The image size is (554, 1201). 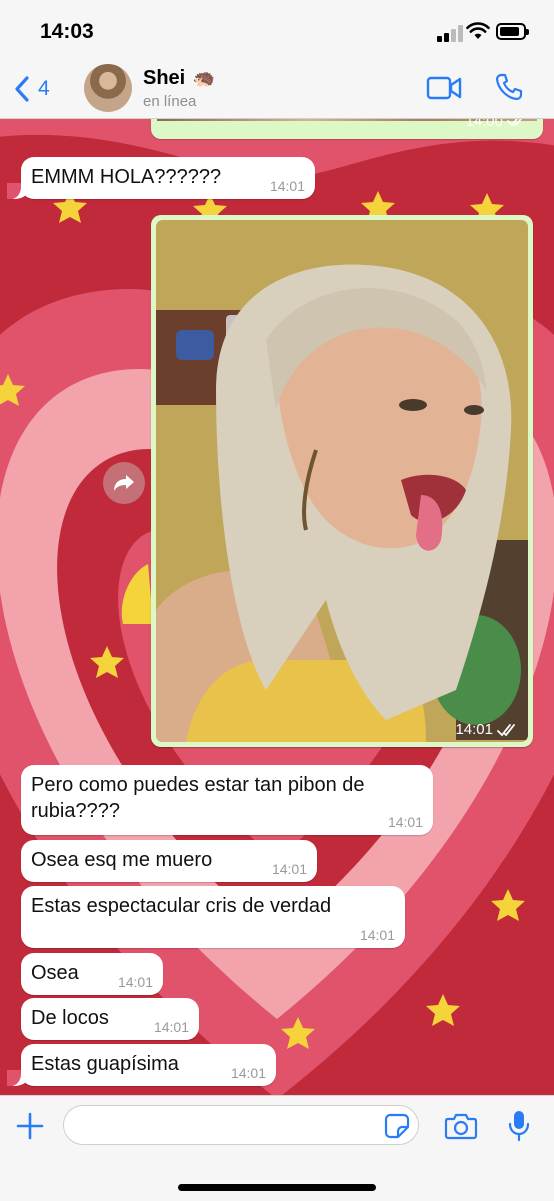 What do you see at coordinates (450, 33) in the screenshot?
I see `cellular-signal-icon` at bounding box center [450, 33].